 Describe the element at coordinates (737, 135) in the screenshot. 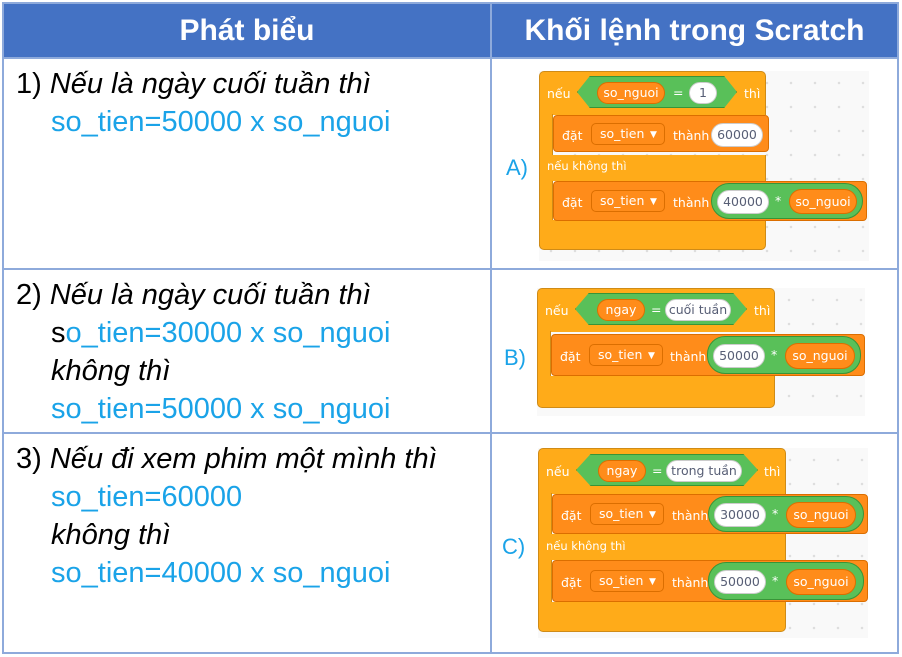

I see `value-input: 60000` at that location.